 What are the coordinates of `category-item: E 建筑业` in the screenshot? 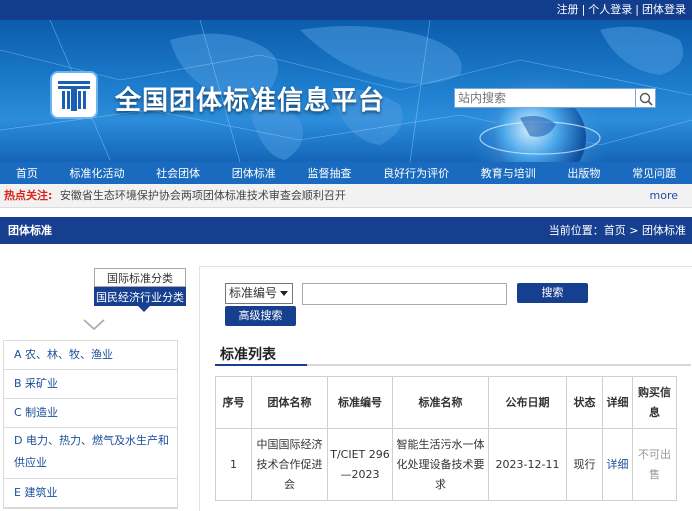 It's located at (90, 493).